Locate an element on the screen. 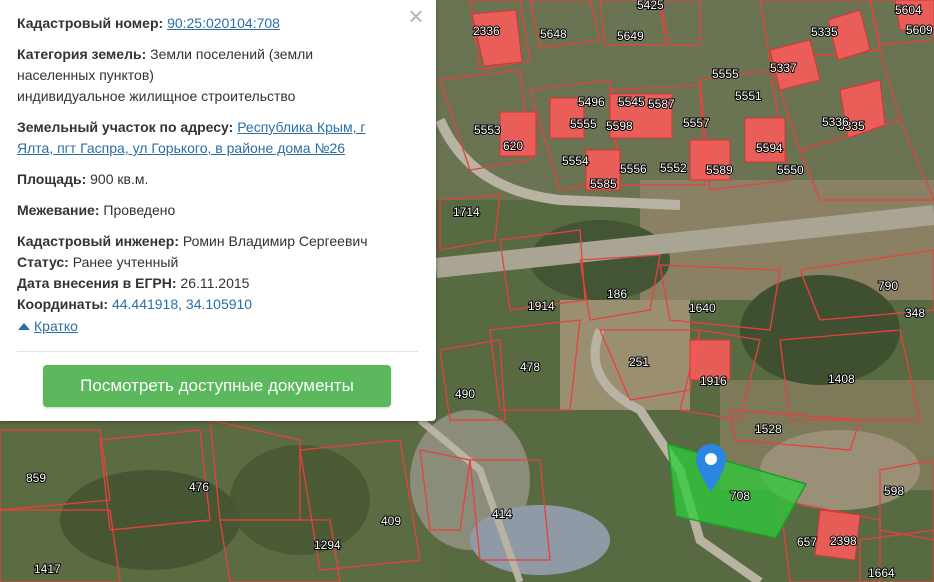 Image resolution: width=934 pixels, height=582 pixels. land-use-value: индивидуальное жилищное строительство is located at coordinates (156, 96).